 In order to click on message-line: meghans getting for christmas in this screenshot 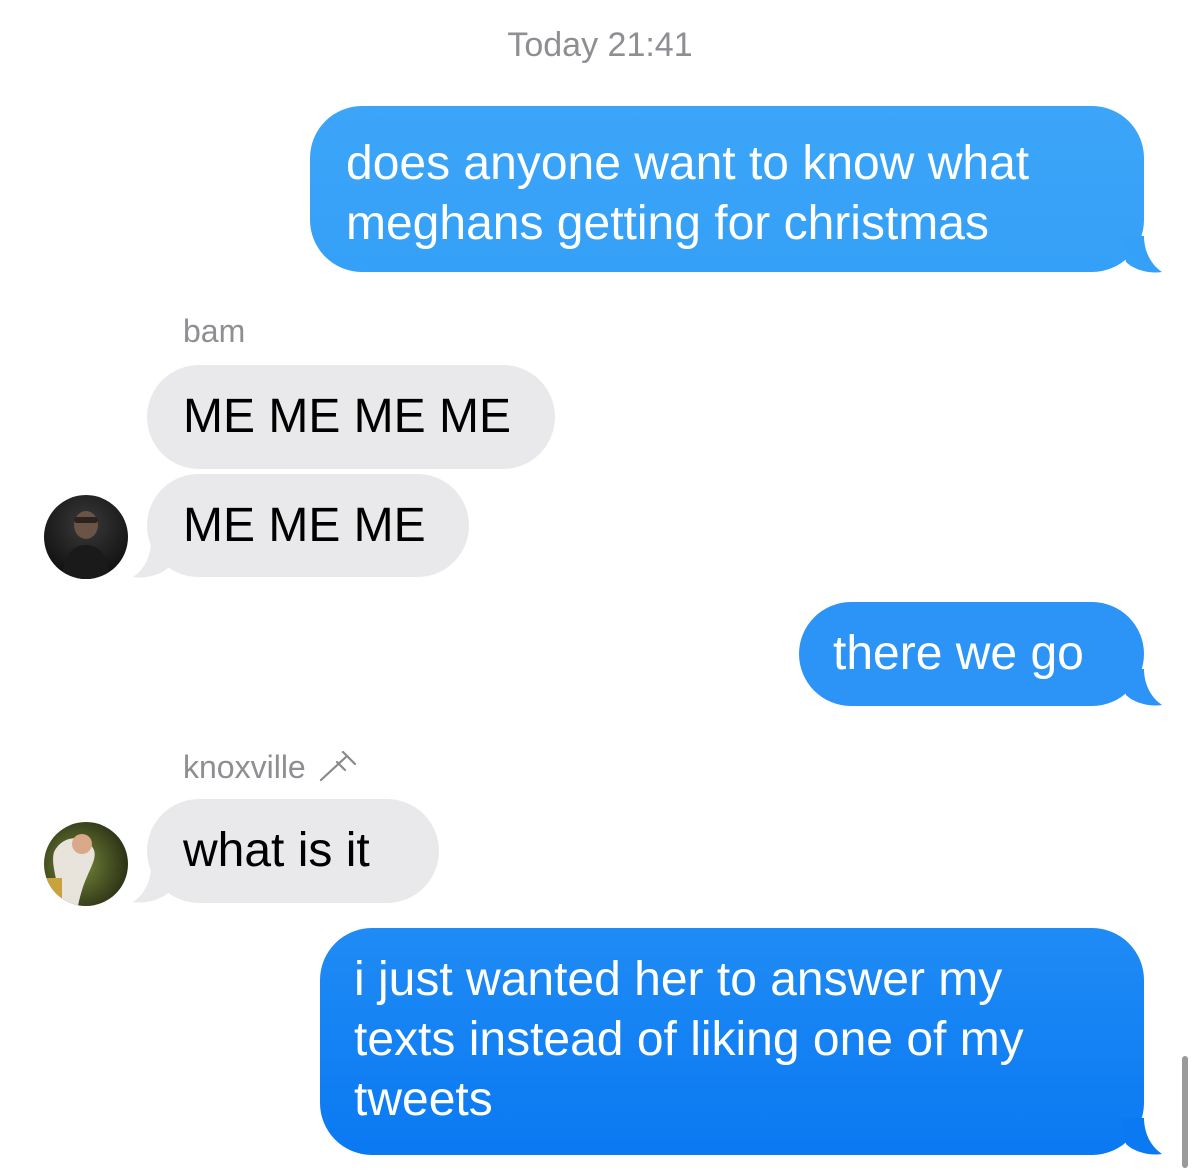, I will do `click(667, 223)`.